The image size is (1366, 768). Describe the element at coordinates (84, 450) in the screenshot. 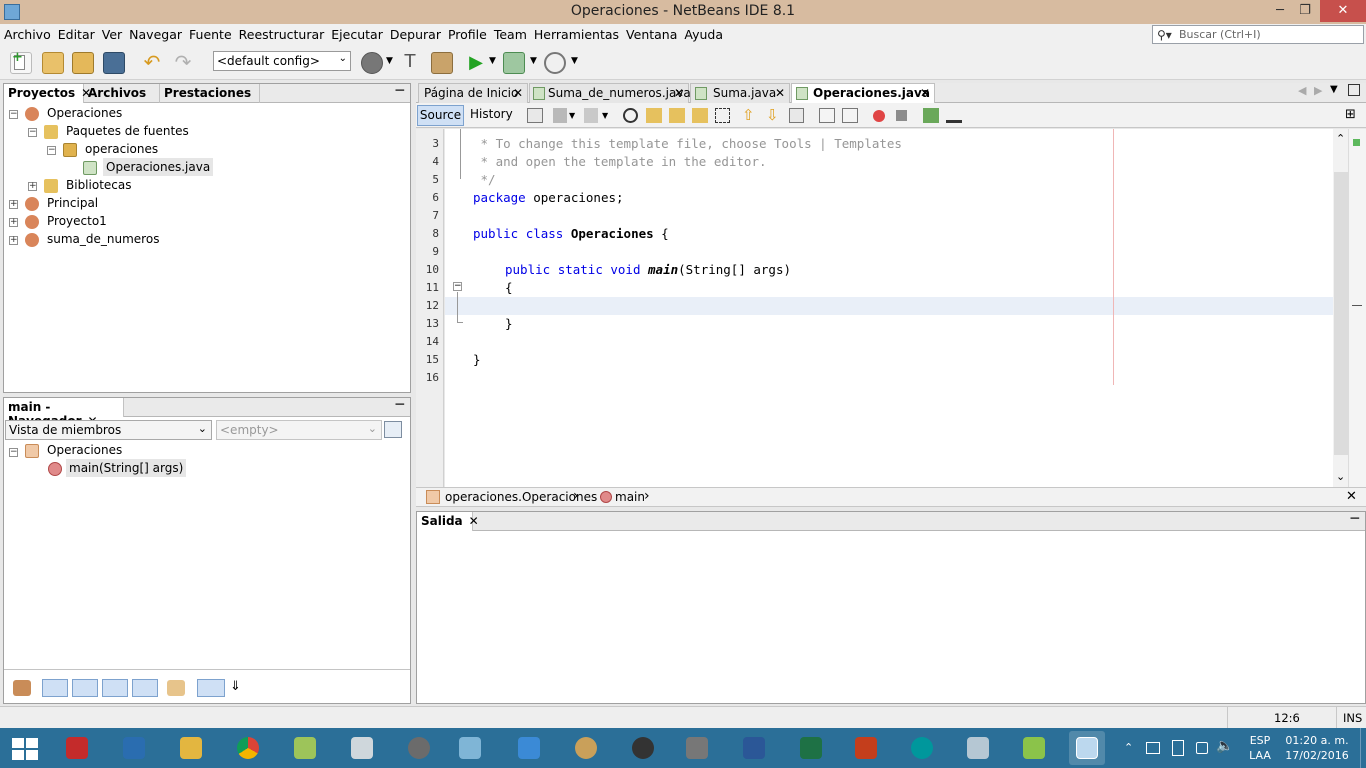

I see `nav-item-operaciones: Operaciones` at that location.